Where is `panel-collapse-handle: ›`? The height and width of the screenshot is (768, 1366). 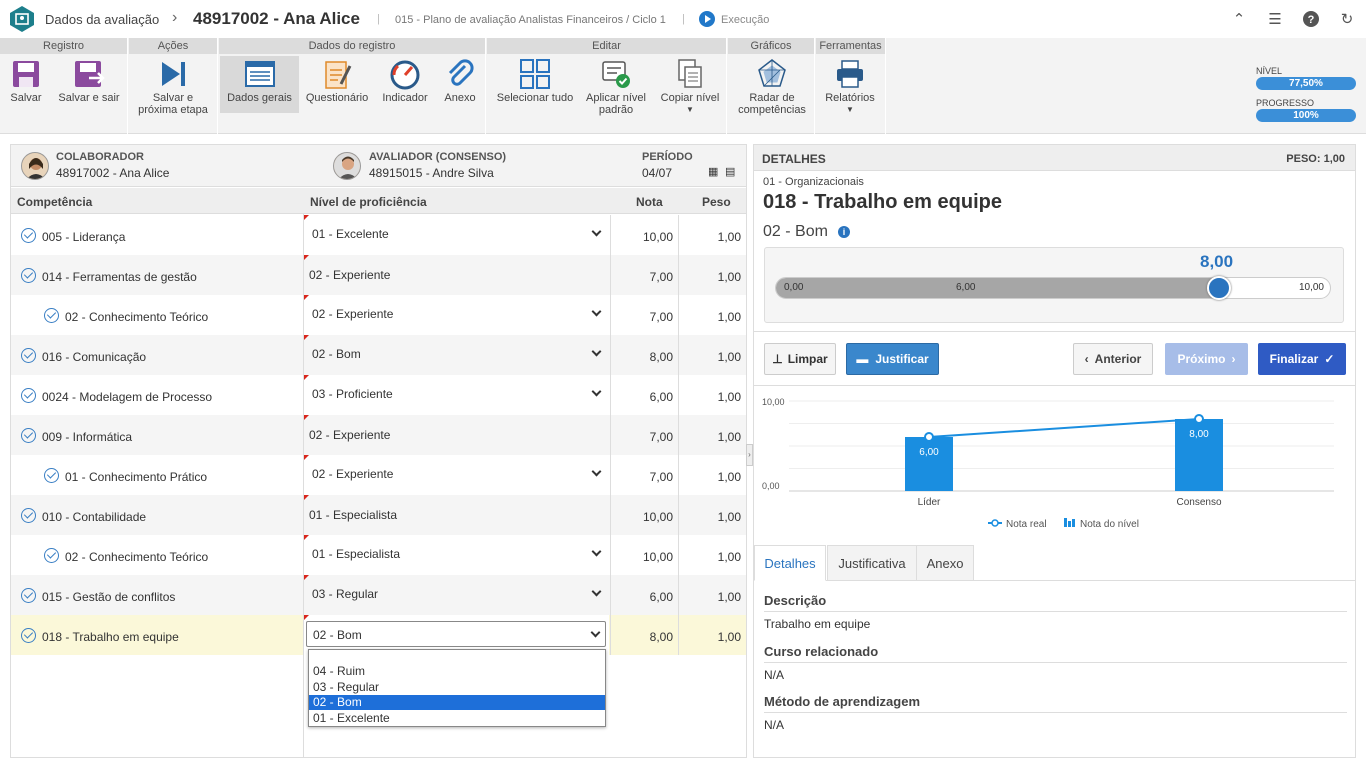
panel-collapse-handle: › is located at coordinates (749, 455).